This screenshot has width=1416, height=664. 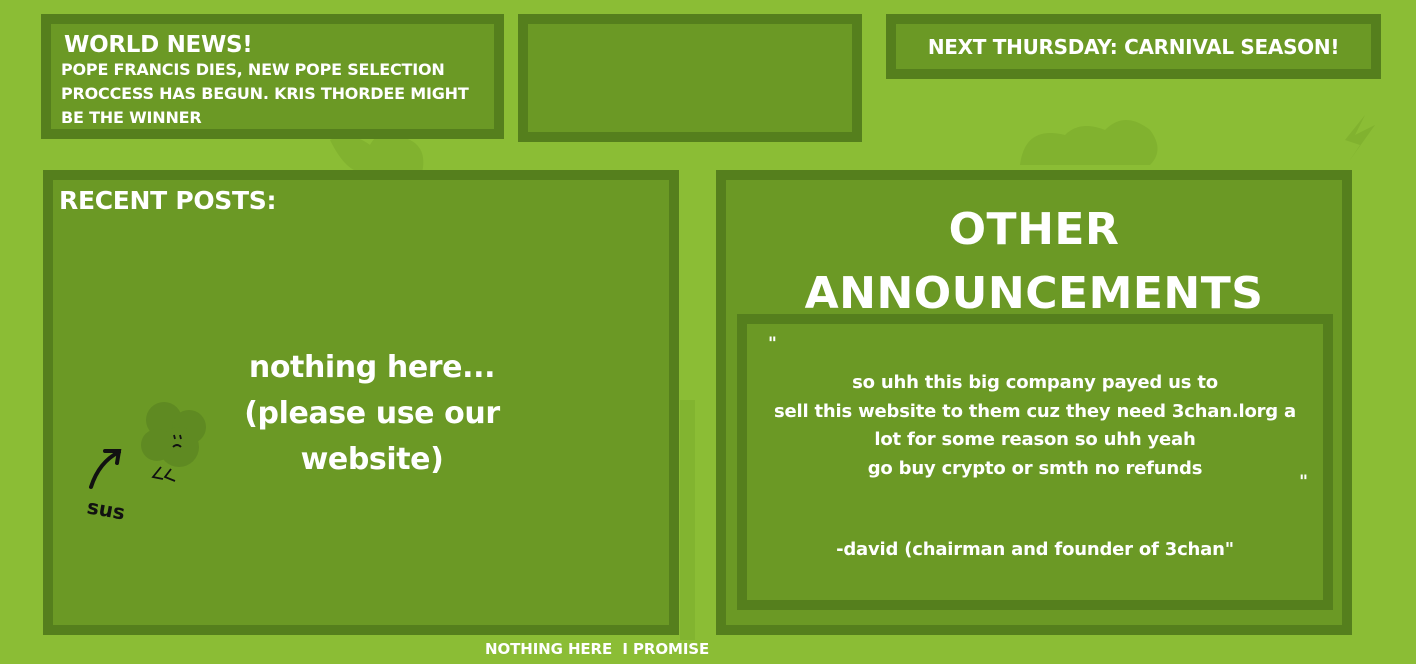 I want to click on close-quote: ", so click(x=1303, y=482).